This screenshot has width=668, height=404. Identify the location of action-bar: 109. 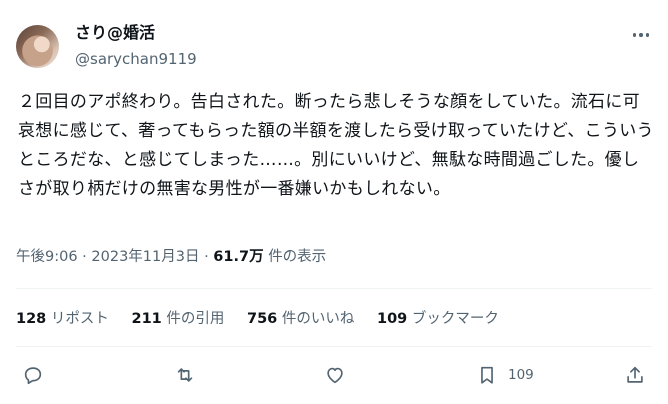
(334, 375).